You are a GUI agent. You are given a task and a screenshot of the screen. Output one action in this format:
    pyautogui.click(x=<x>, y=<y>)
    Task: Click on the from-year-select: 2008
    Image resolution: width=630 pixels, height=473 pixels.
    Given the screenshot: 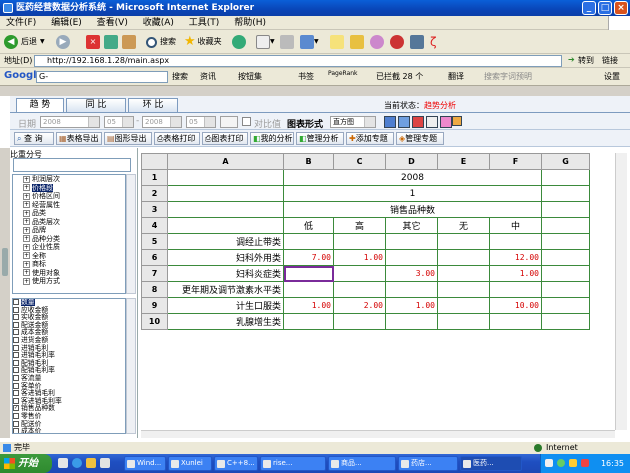 What is the action you would take?
    pyautogui.click(x=70, y=122)
    